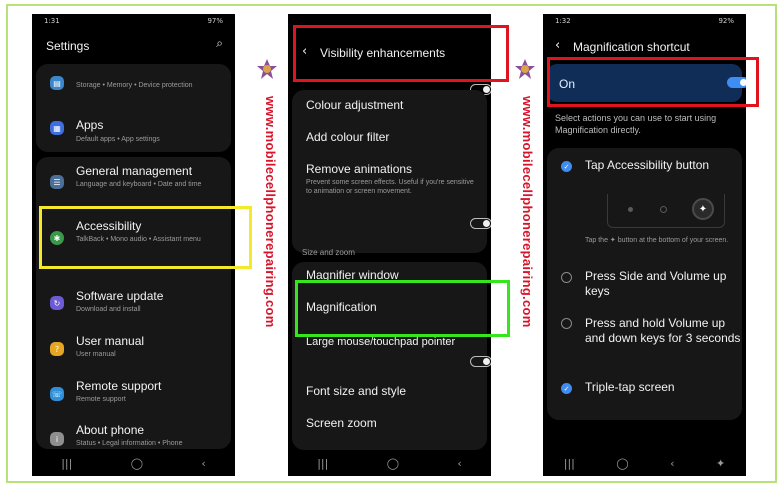  What do you see at coordinates (110, 430) in the screenshot?
I see `settings-item-title: About phone` at bounding box center [110, 430].